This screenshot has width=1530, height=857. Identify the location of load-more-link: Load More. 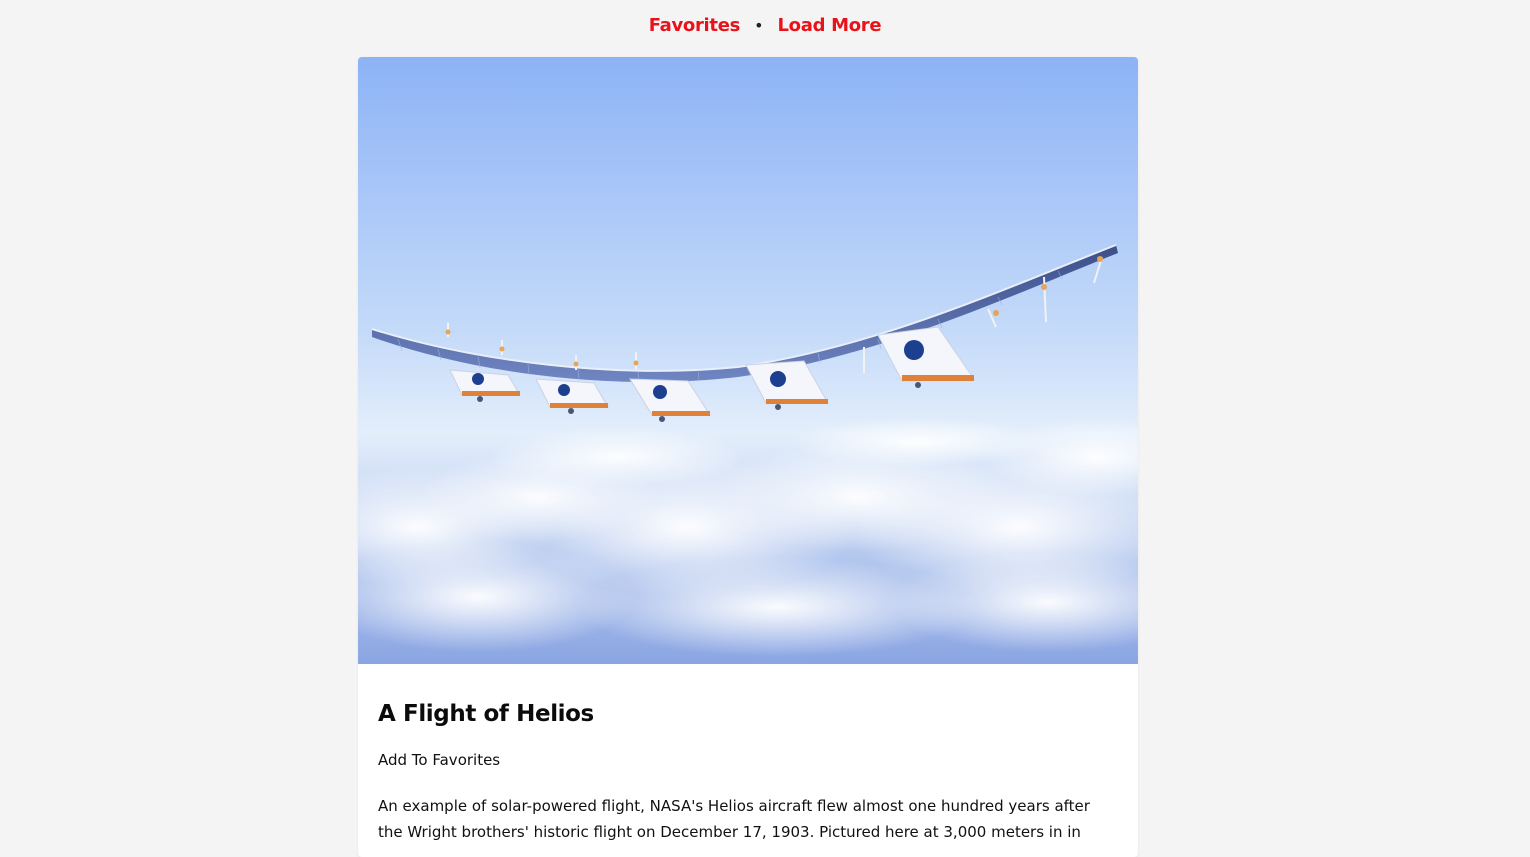
(830, 25).